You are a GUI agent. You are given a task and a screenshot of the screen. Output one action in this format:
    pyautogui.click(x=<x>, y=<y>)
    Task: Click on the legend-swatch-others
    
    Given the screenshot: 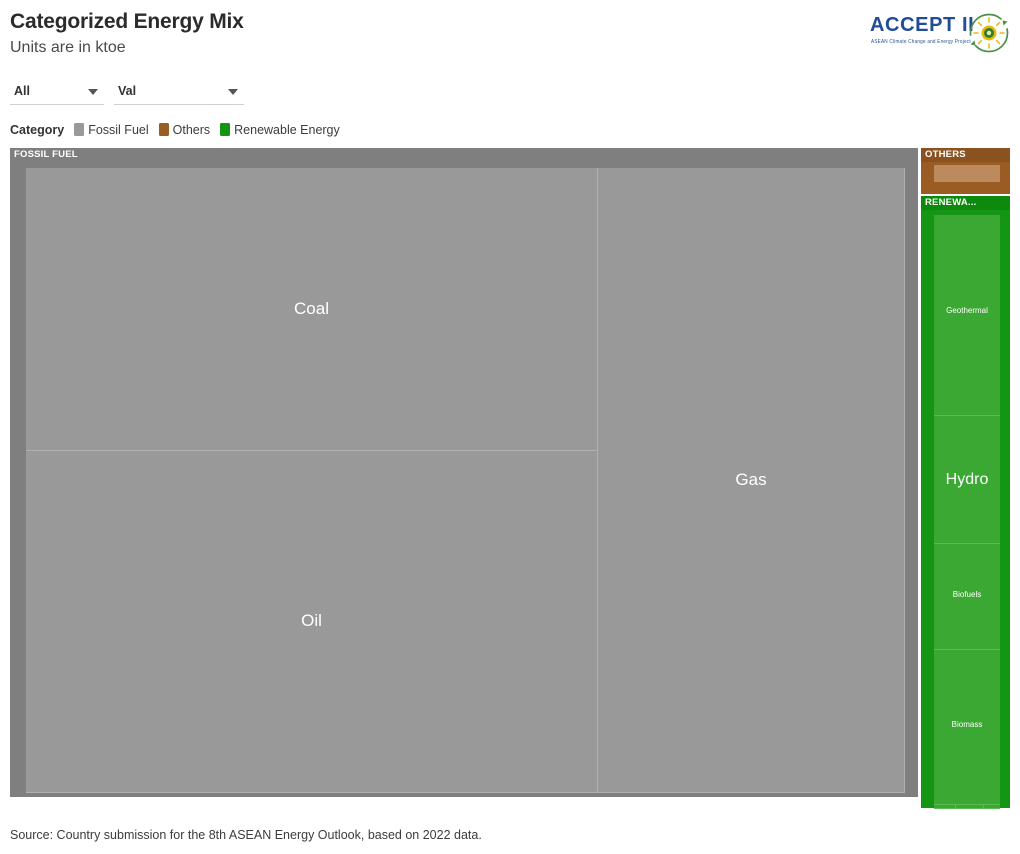 What is the action you would take?
    pyautogui.click(x=163, y=129)
    